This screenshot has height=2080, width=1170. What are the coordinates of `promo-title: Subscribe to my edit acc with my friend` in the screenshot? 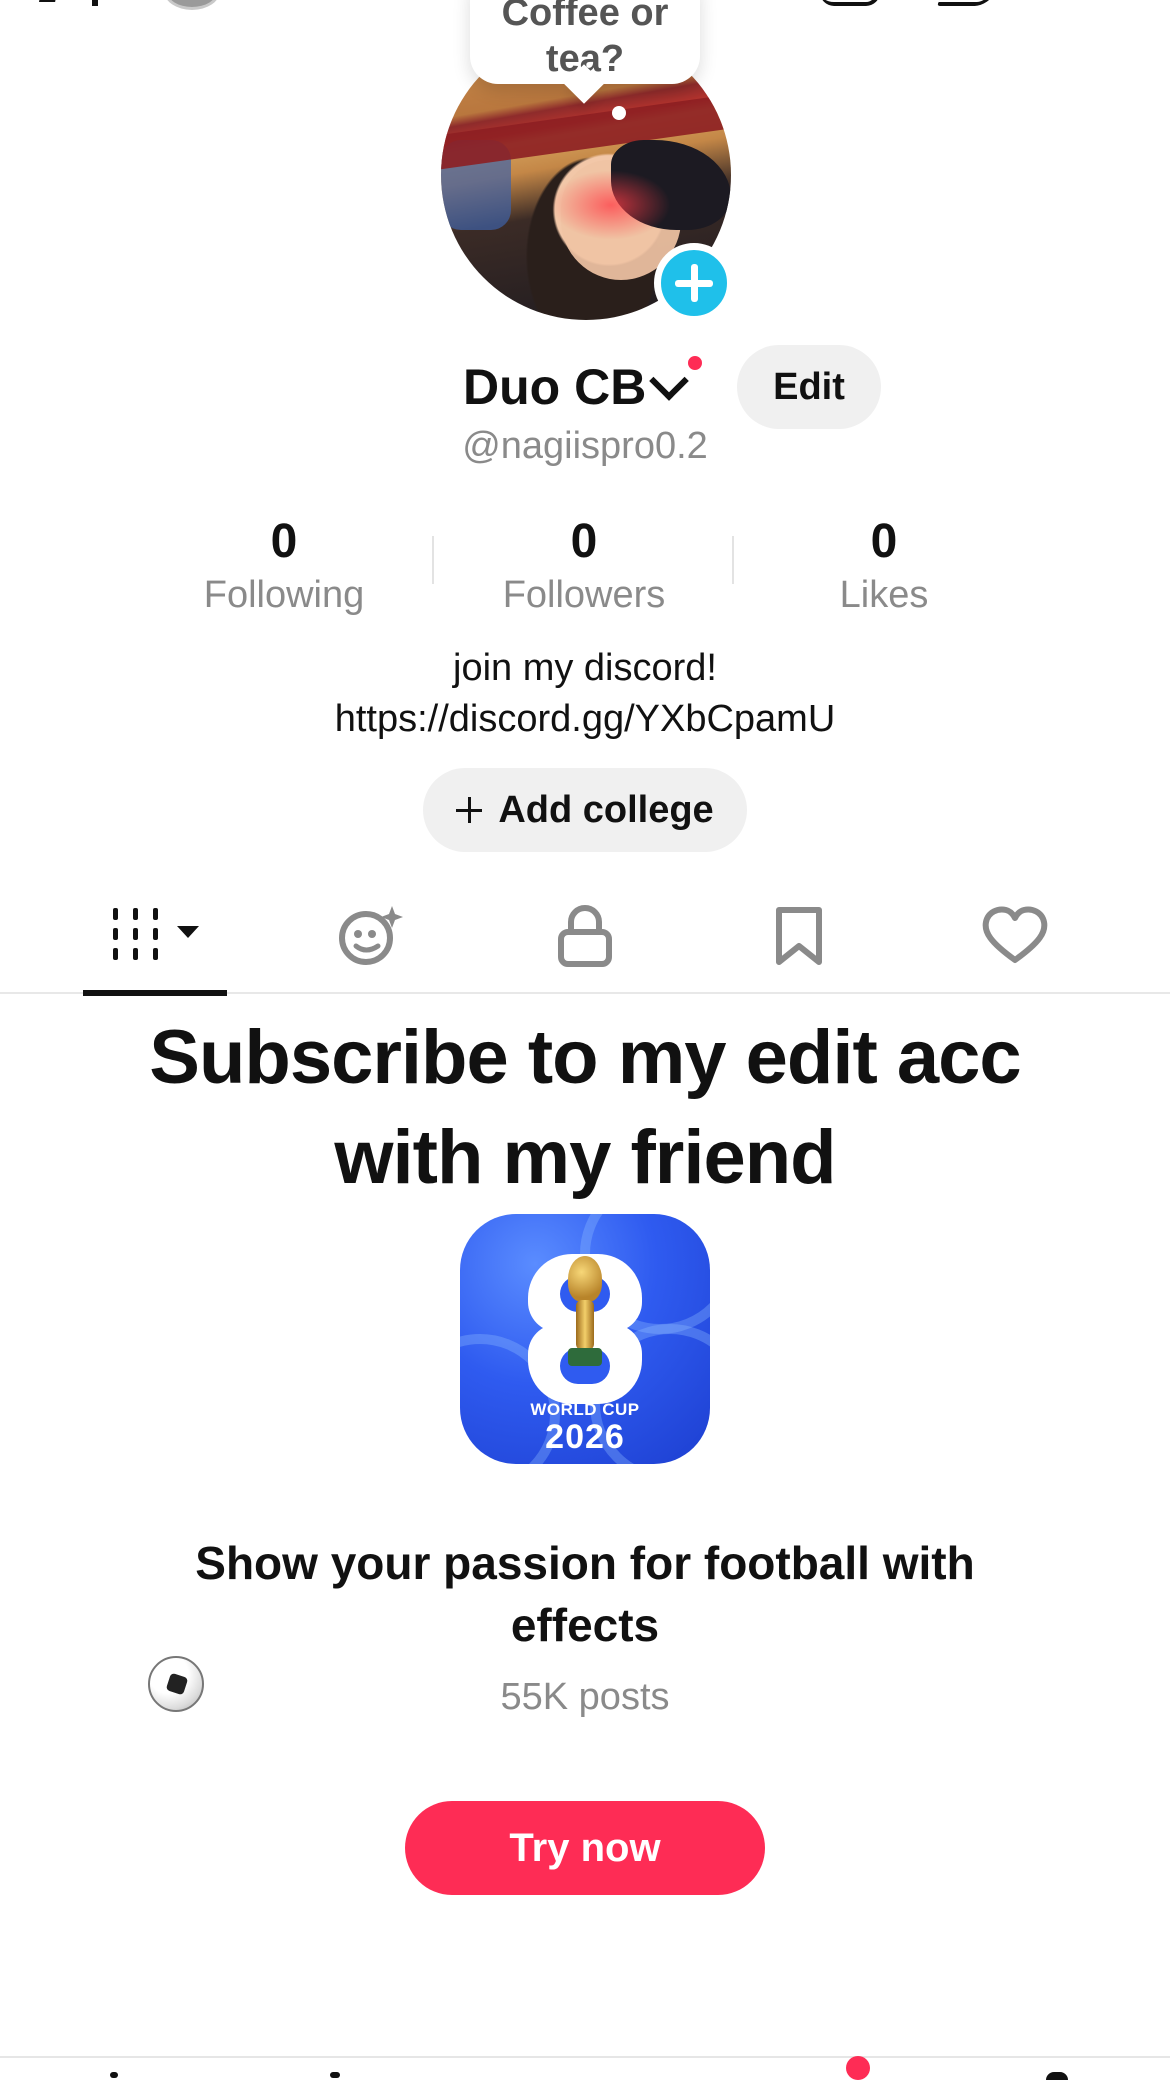 It's located at (585, 1108).